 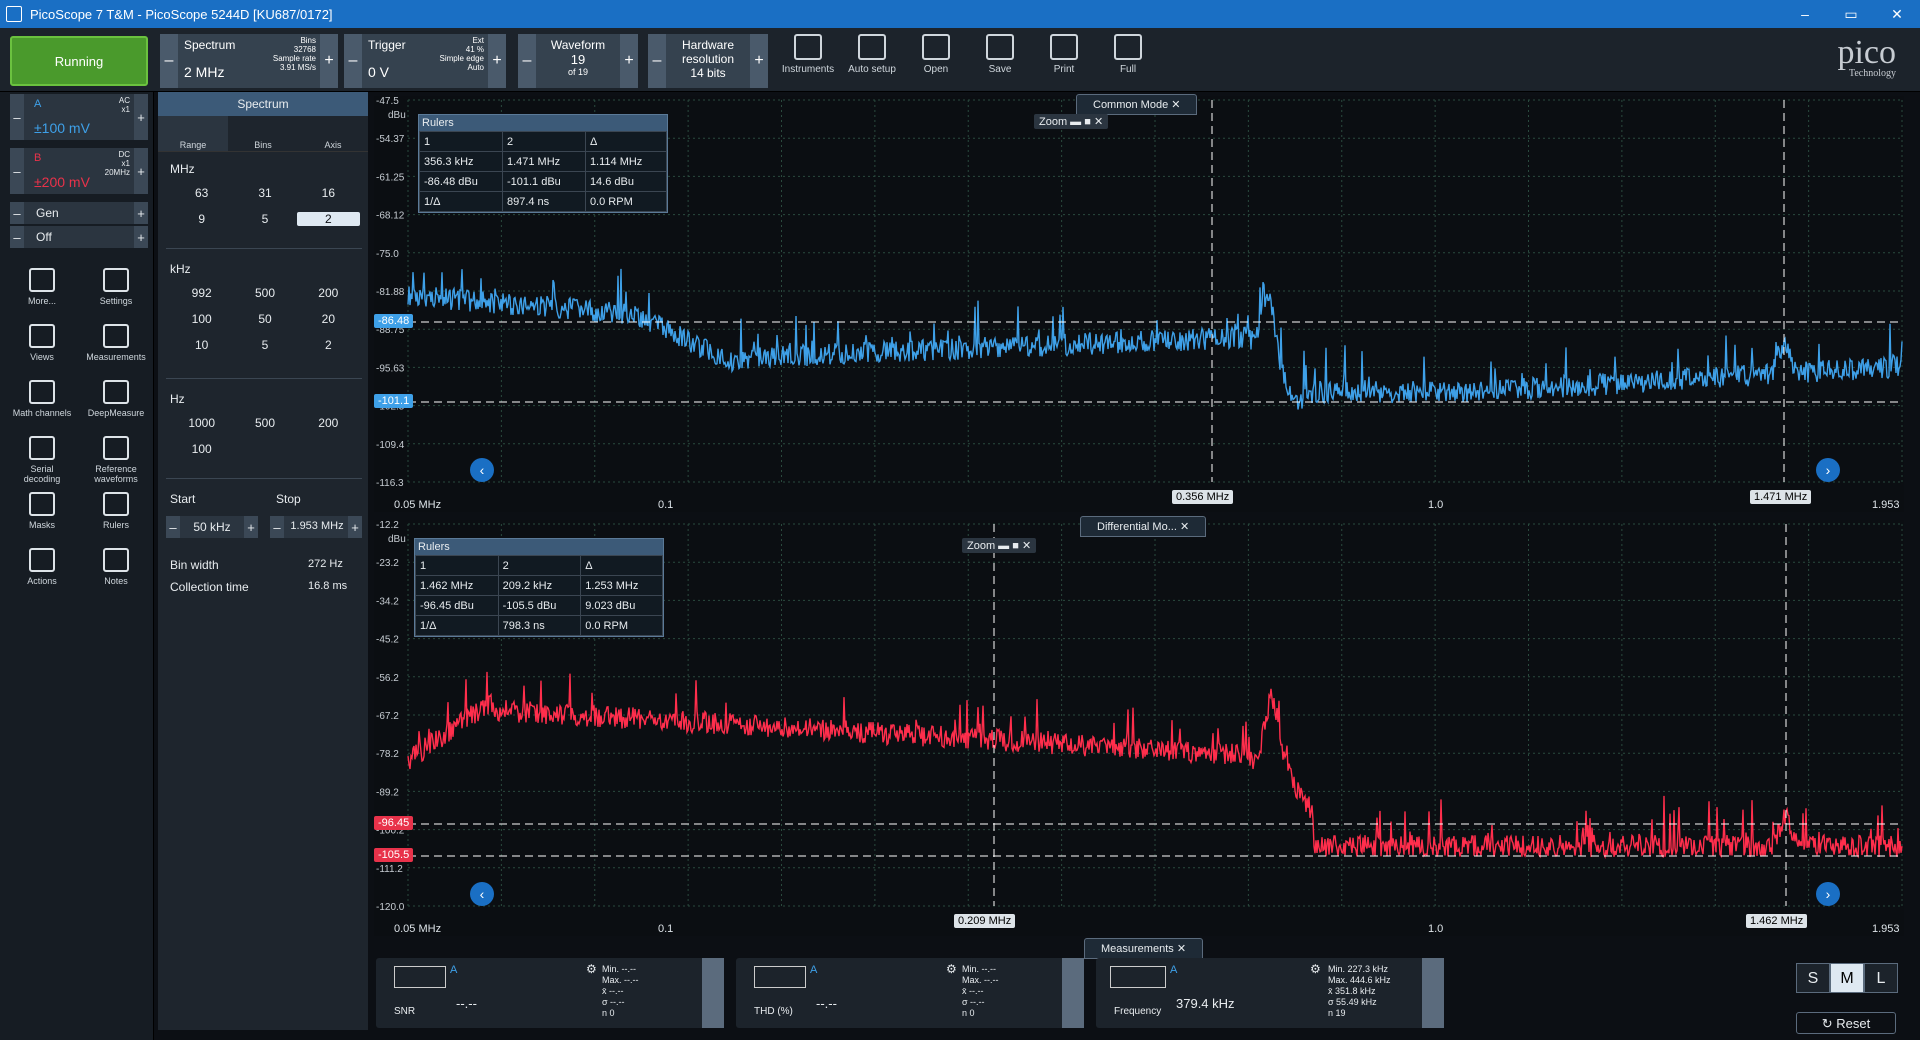 What do you see at coordinates (1000, 60) in the screenshot?
I see `save-button: Save` at bounding box center [1000, 60].